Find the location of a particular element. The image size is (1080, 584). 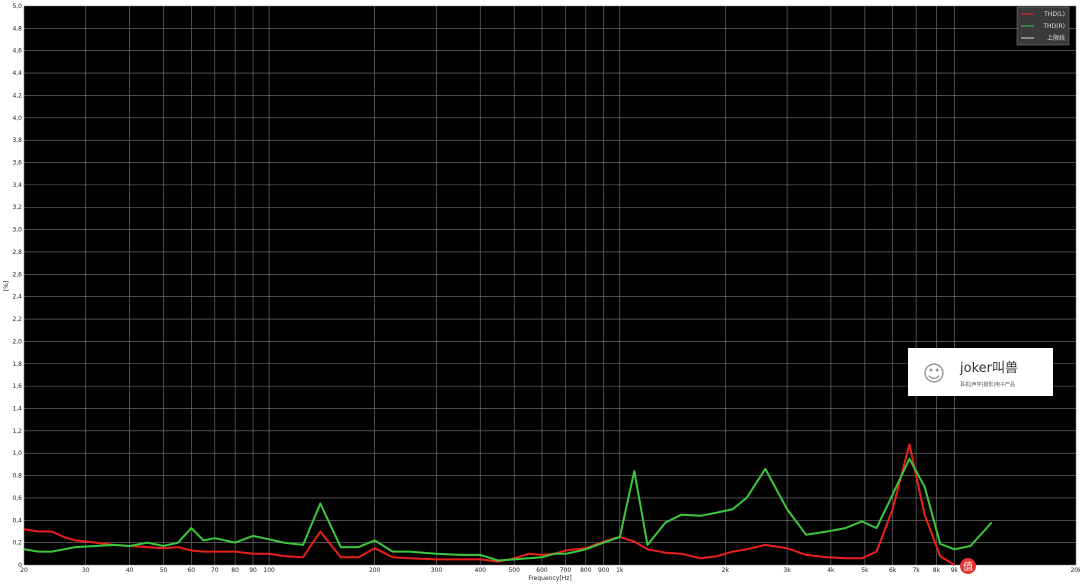

x-tick-label: 100 is located at coordinates (269, 570).